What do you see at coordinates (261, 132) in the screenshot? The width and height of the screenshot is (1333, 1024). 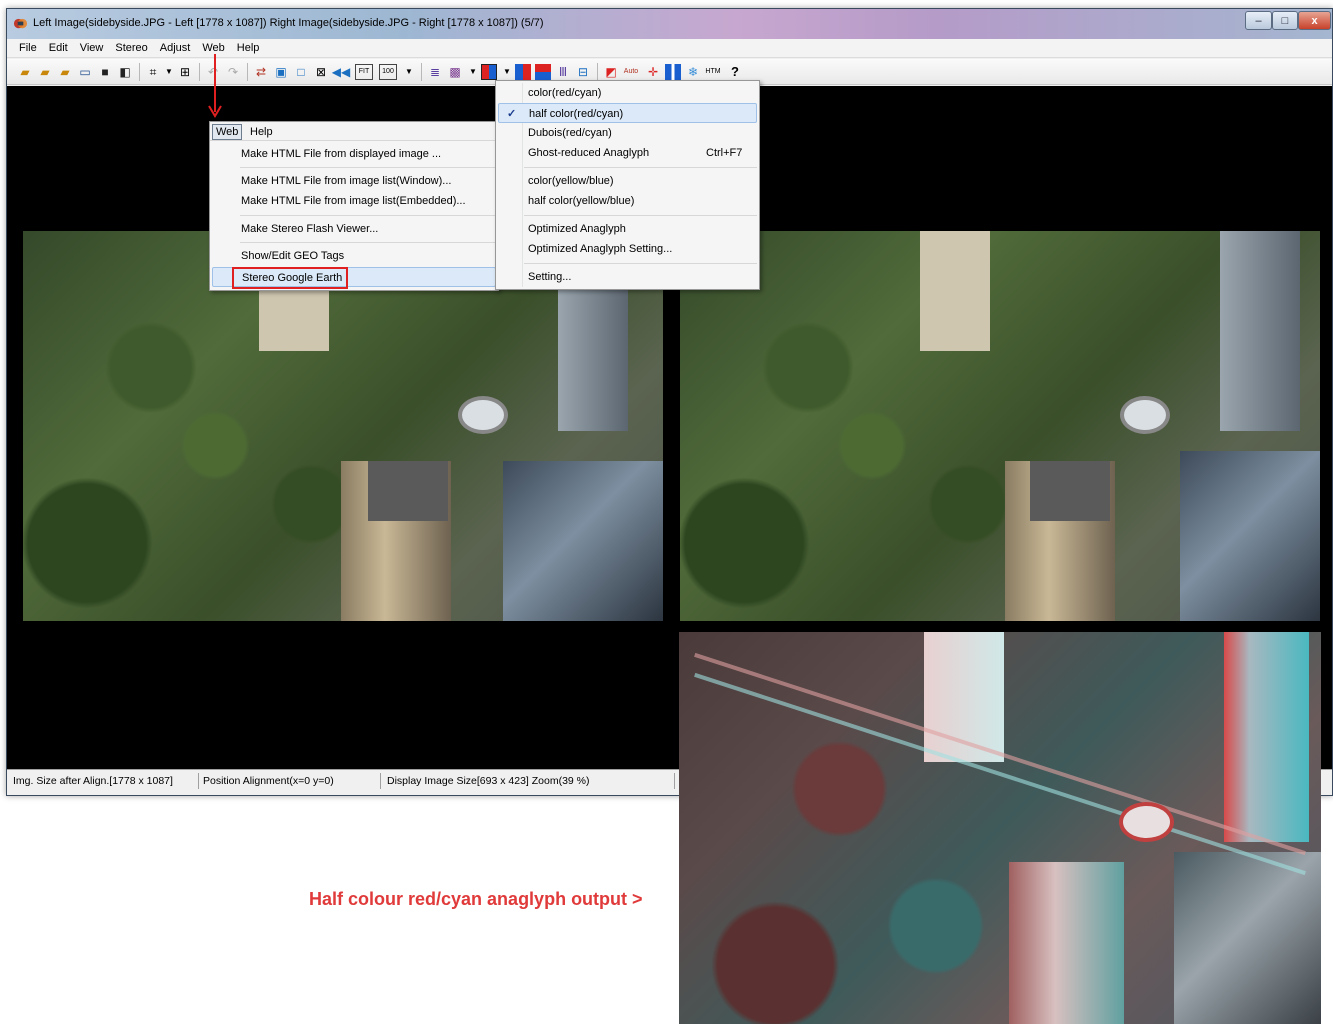 I see `help-menu-tab: Help` at bounding box center [261, 132].